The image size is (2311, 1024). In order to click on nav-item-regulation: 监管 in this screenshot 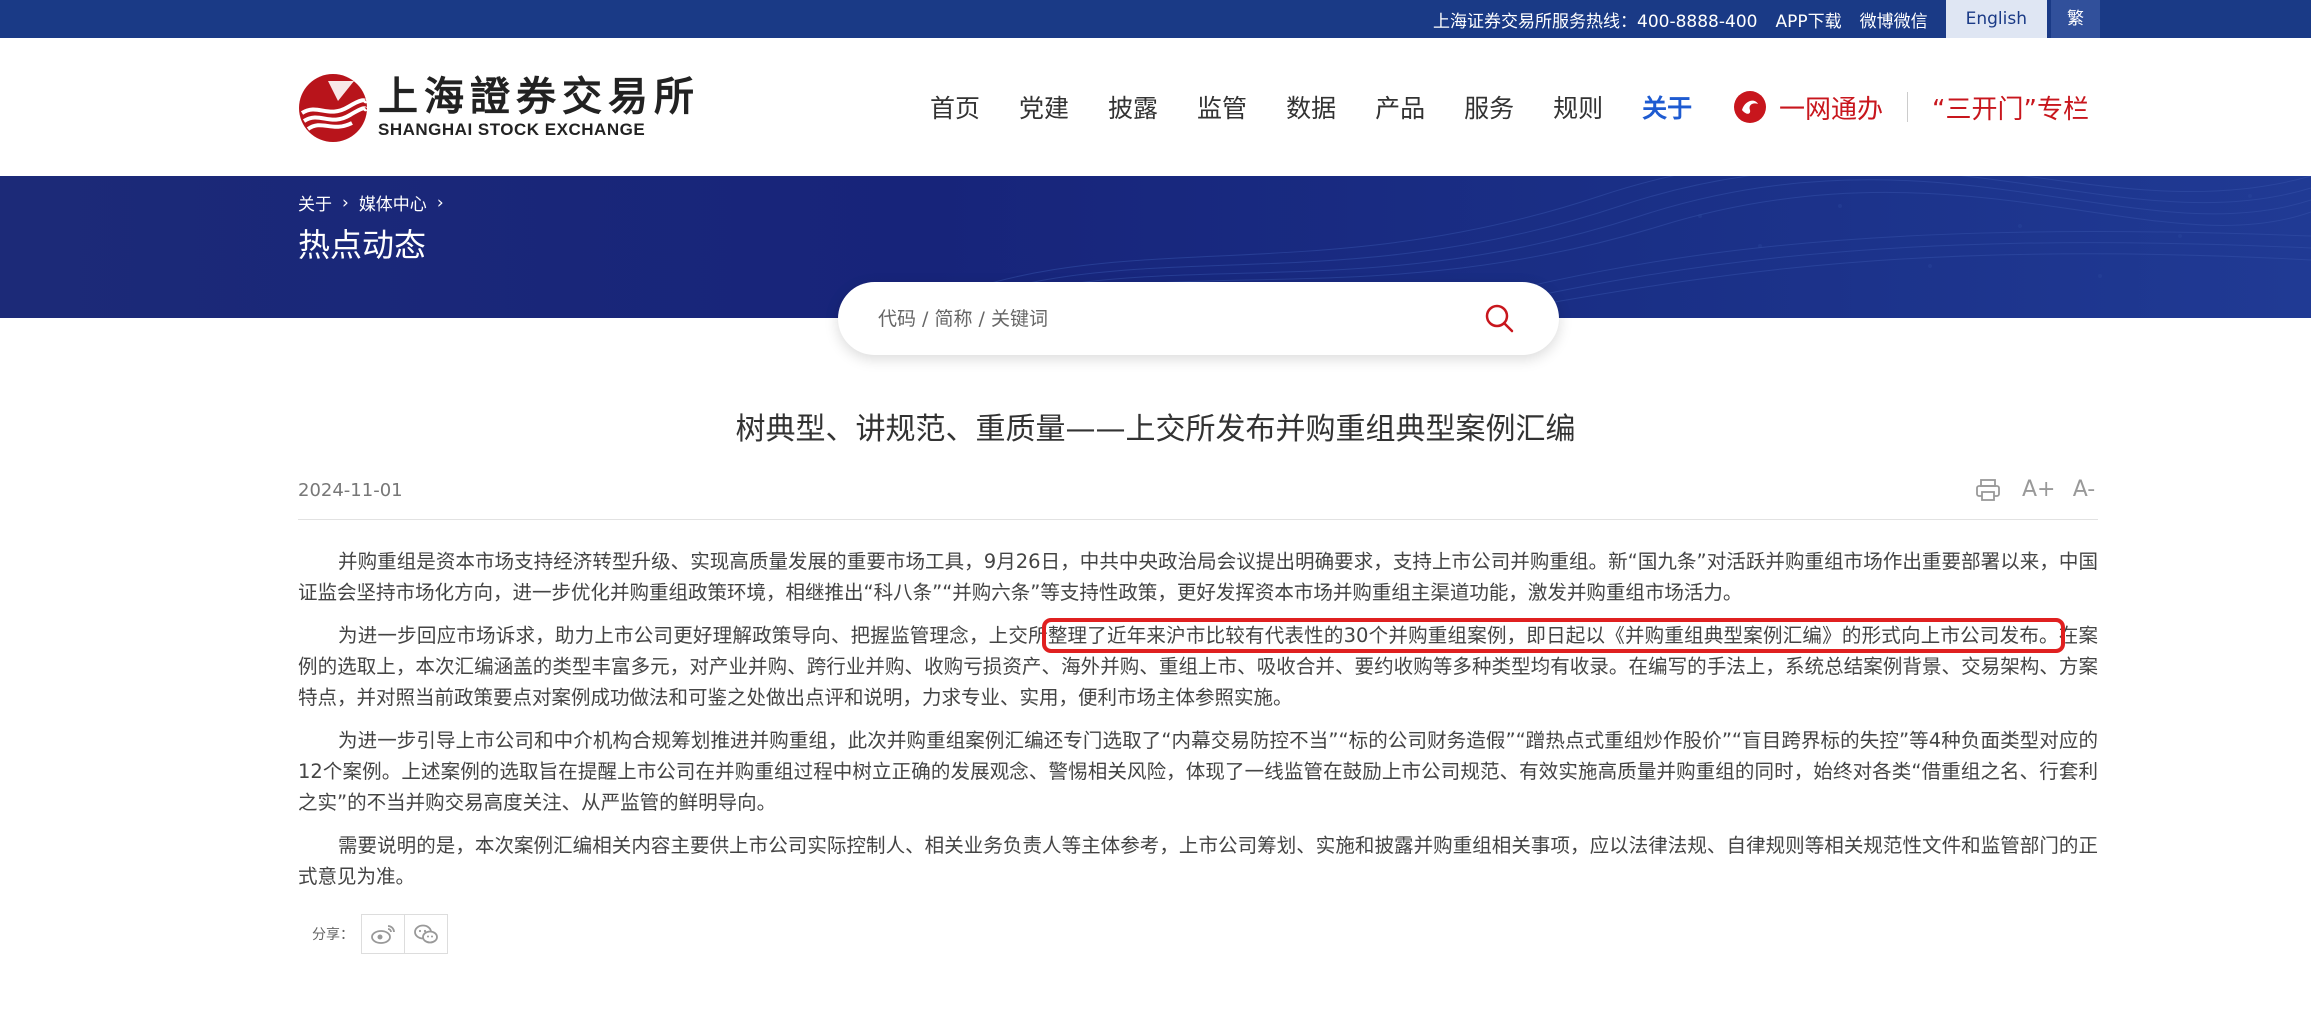, I will do `click(1222, 107)`.